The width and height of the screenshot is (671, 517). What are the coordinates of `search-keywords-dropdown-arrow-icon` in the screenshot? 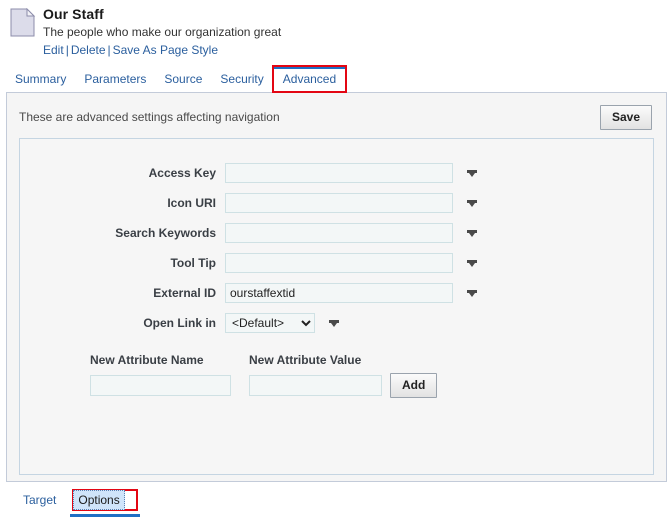 It's located at (473, 233).